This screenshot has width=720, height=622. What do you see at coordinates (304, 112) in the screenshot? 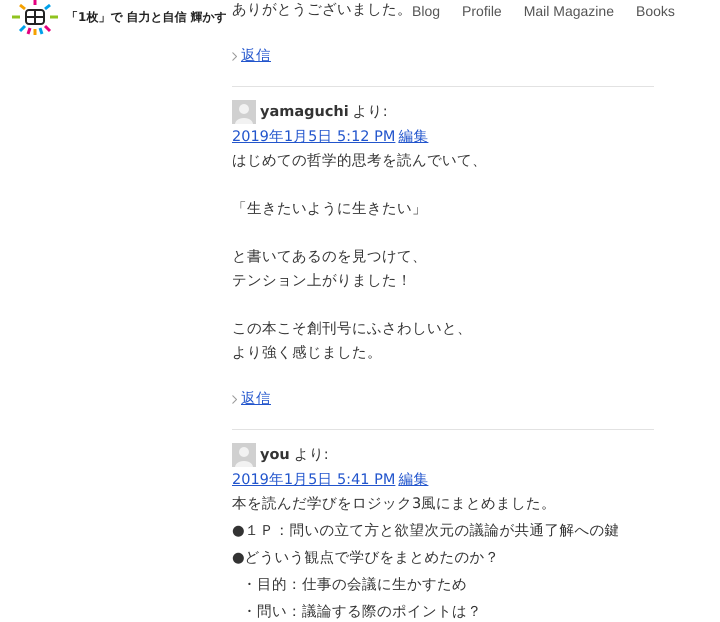
I see `comment-author: yamaguchi` at bounding box center [304, 112].